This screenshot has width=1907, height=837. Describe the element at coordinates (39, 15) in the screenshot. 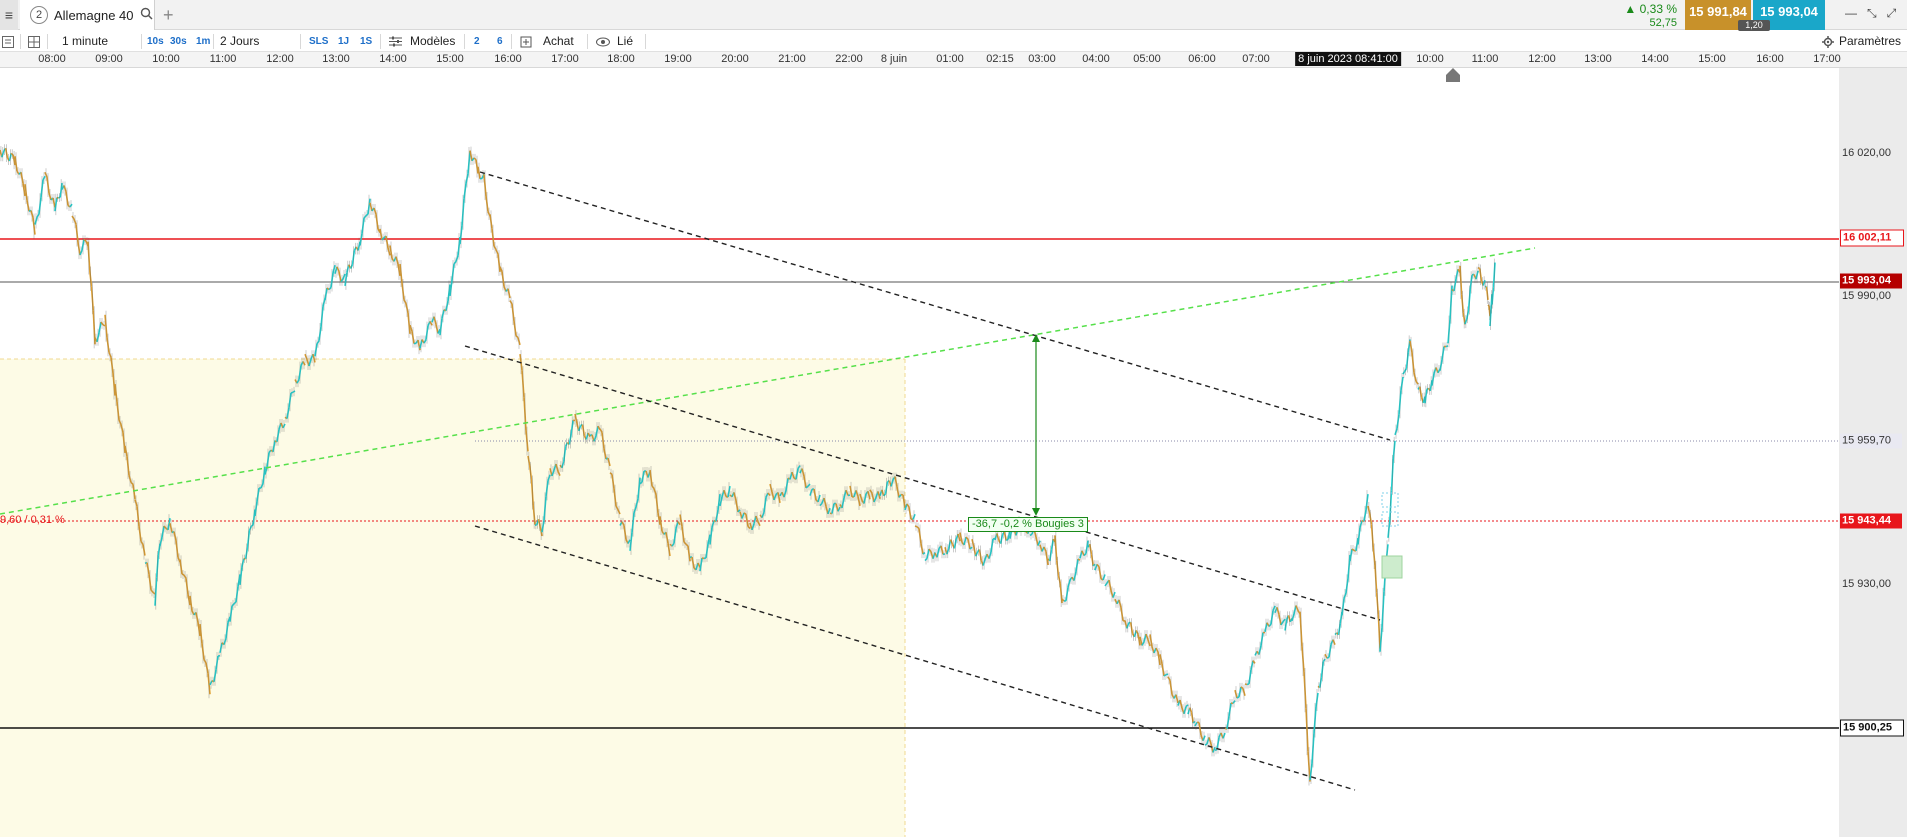

I see `tab-number: 2` at that location.